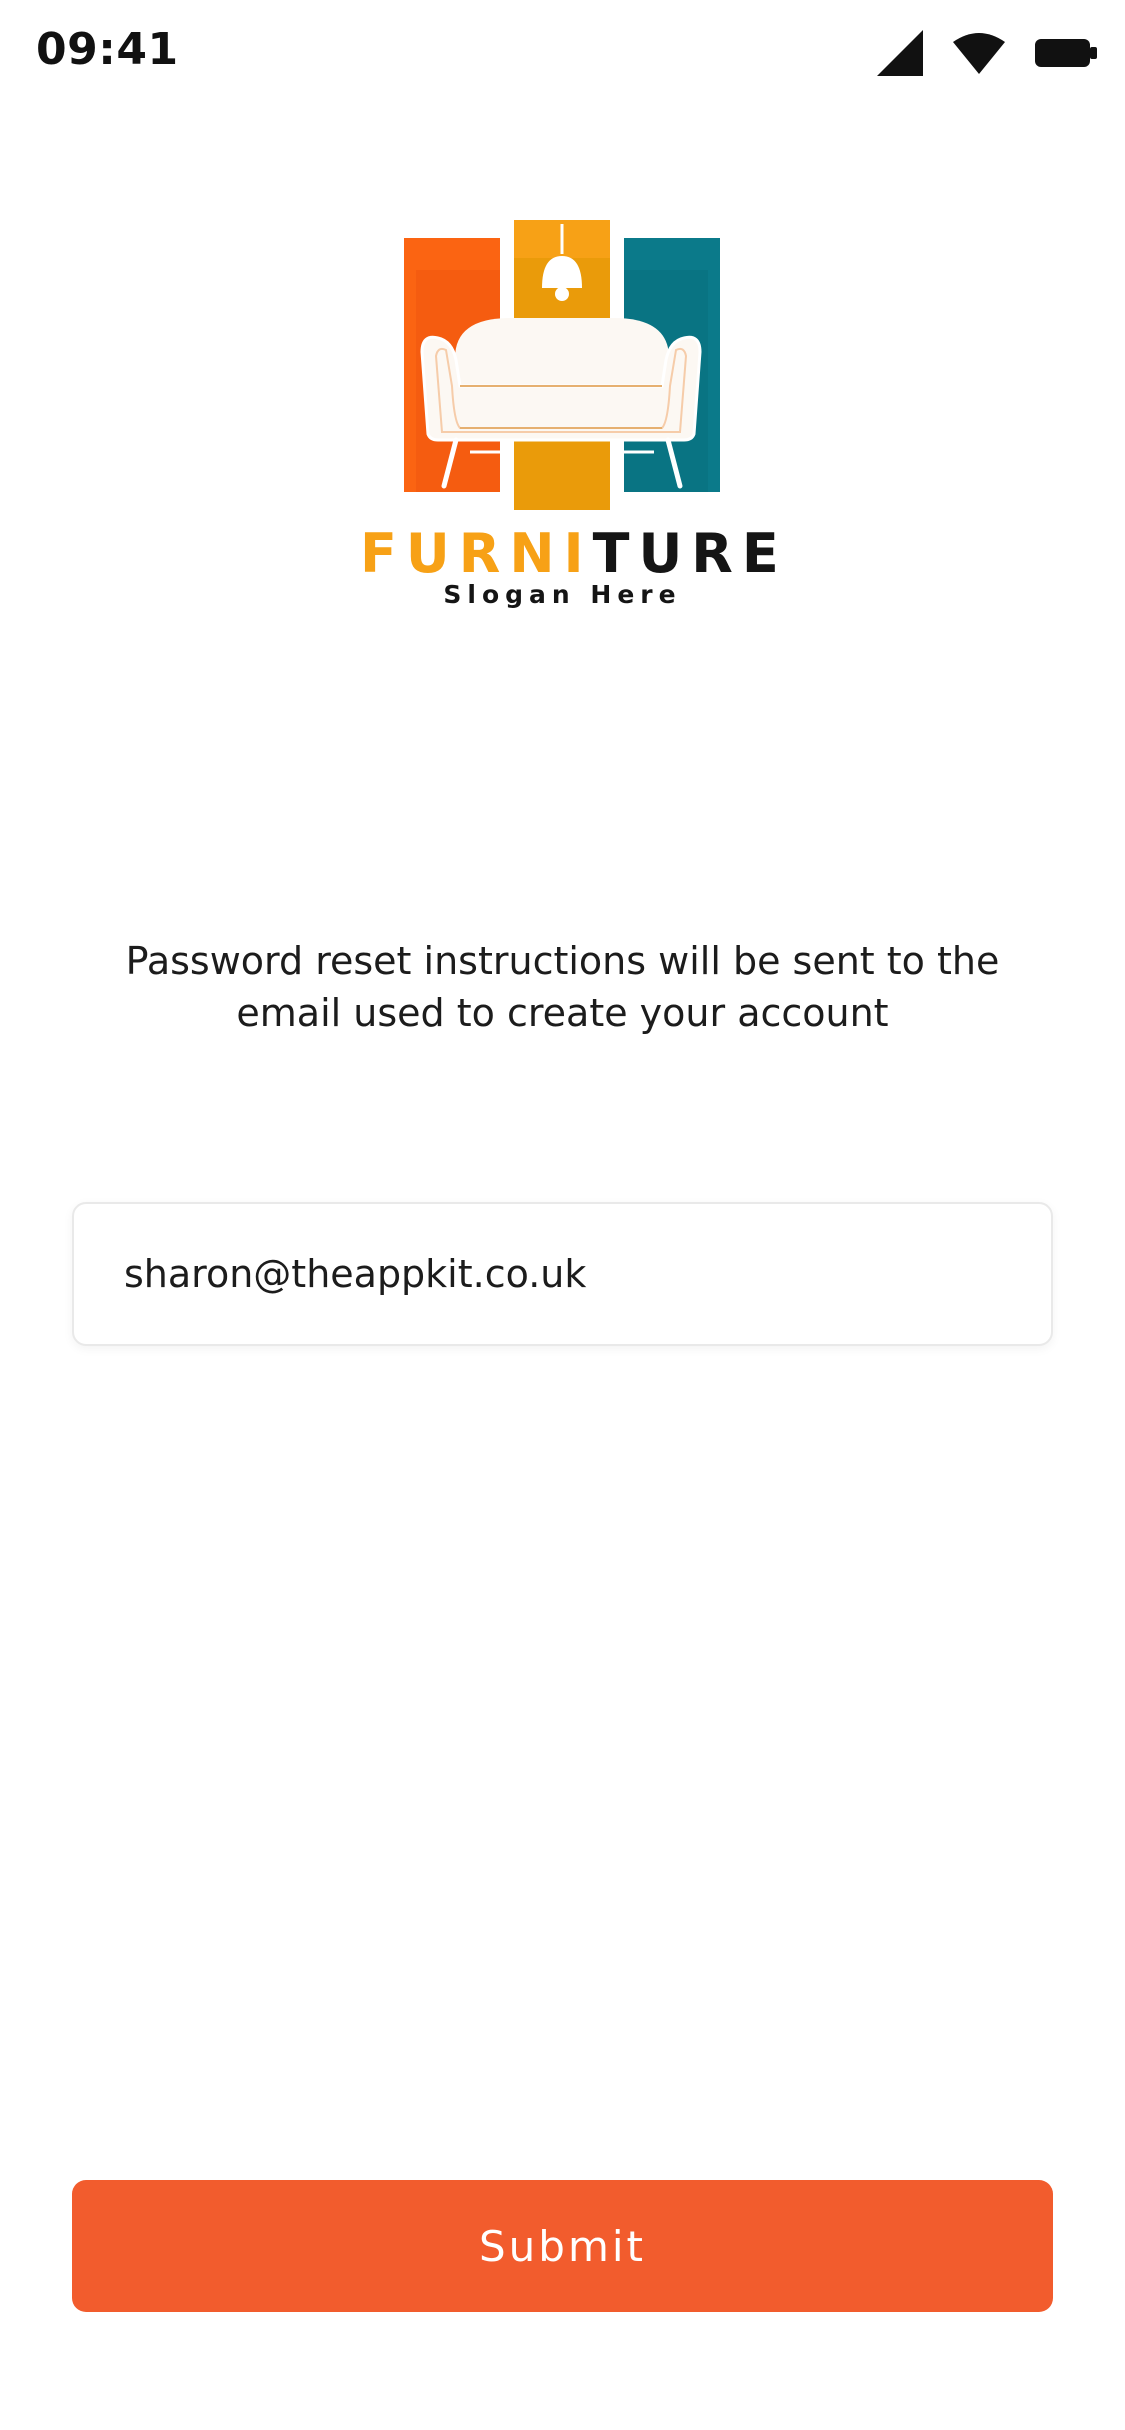  I want to click on cellular-signal-icon, so click(900, 53).